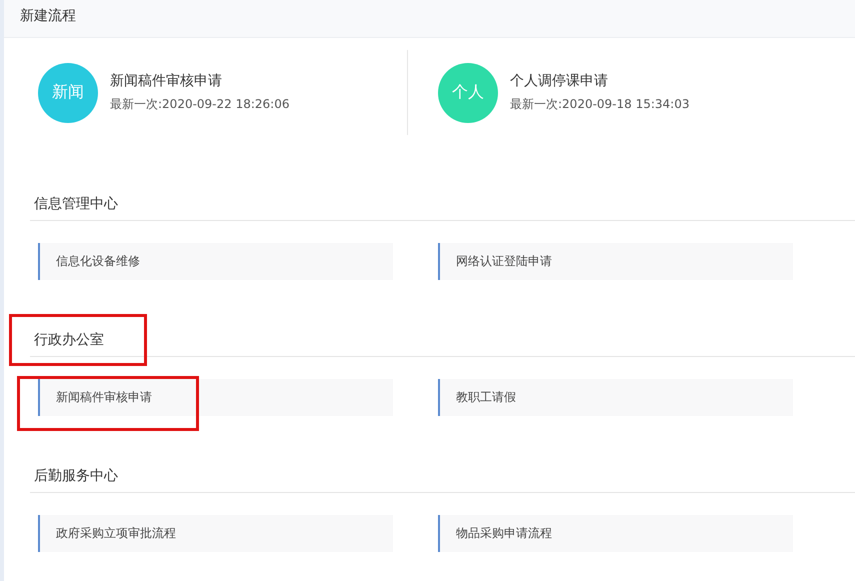 The width and height of the screenshot is (855, 581). What do you see at coordinates (76, 204) in the screenshot?
I see `section-title: 信息管理中心` at bounding box center [76, 204].